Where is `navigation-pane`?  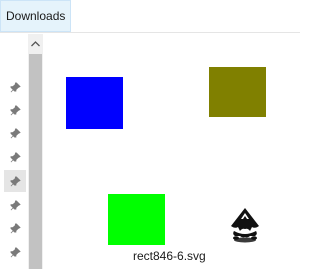
navigation-pane is located at coordinates (21, 151).